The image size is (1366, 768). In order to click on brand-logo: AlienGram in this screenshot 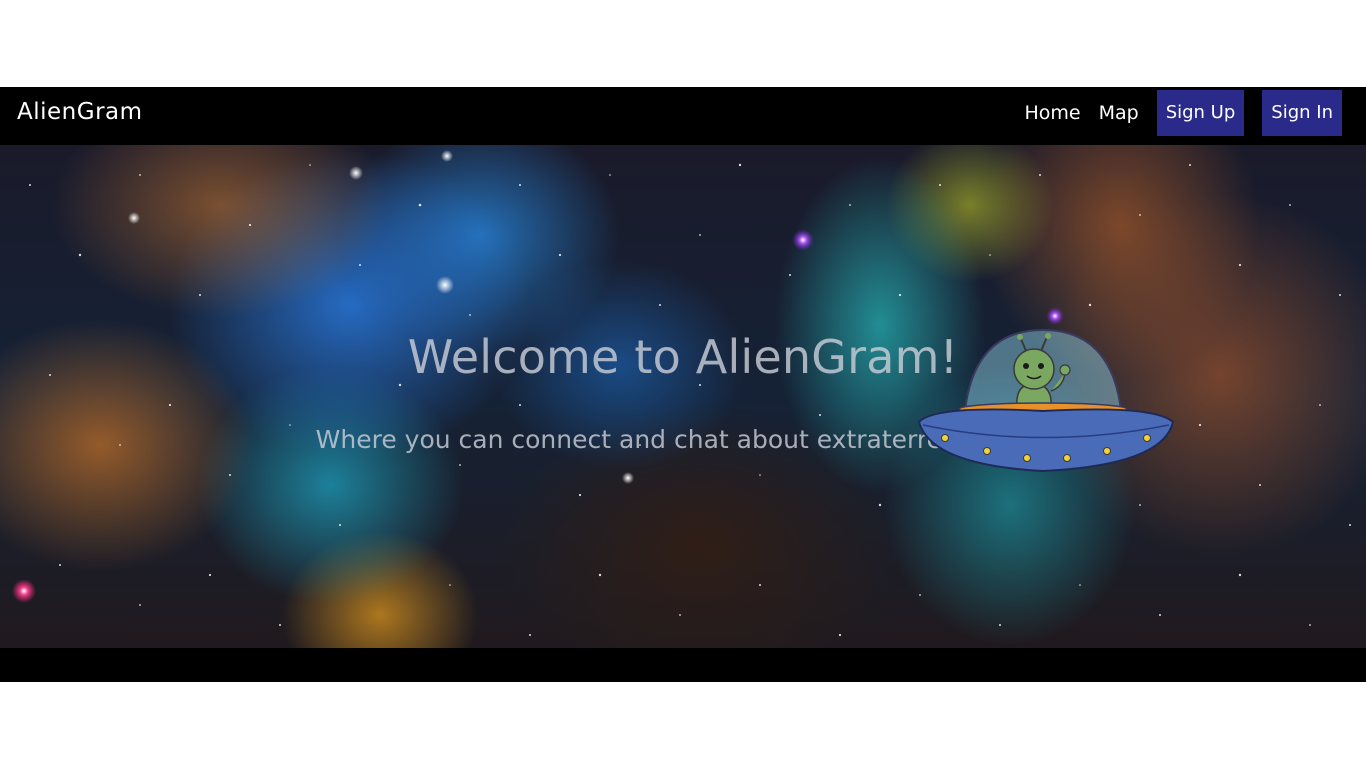, I will do `click(80, 112)`.